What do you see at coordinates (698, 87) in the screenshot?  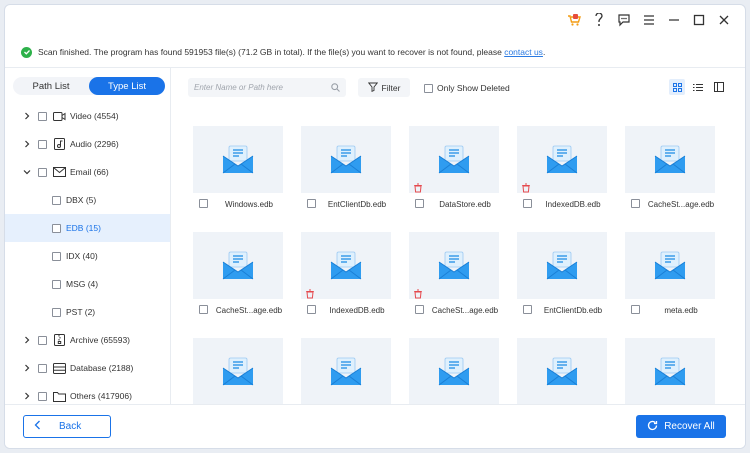 I see `list-view-icon` at bounding box center [698, 87].